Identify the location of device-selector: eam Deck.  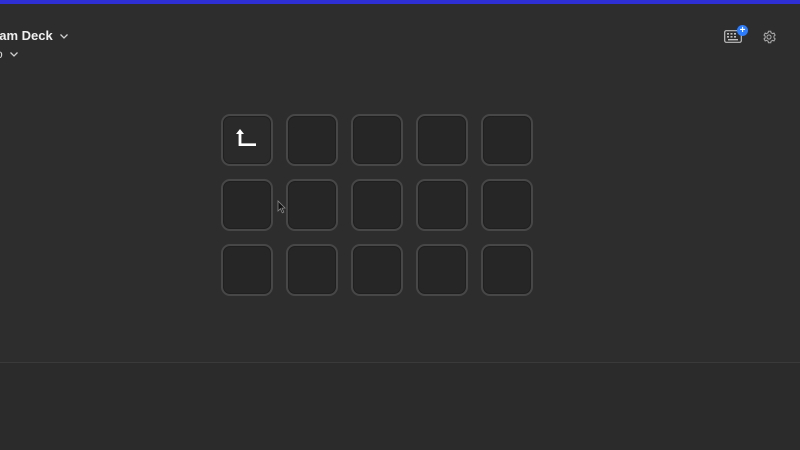
(34, 35).